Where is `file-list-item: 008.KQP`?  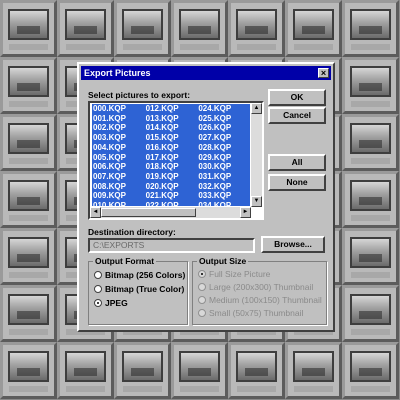 file-list-item: 008.KQP is located at coordinates (118, 187).